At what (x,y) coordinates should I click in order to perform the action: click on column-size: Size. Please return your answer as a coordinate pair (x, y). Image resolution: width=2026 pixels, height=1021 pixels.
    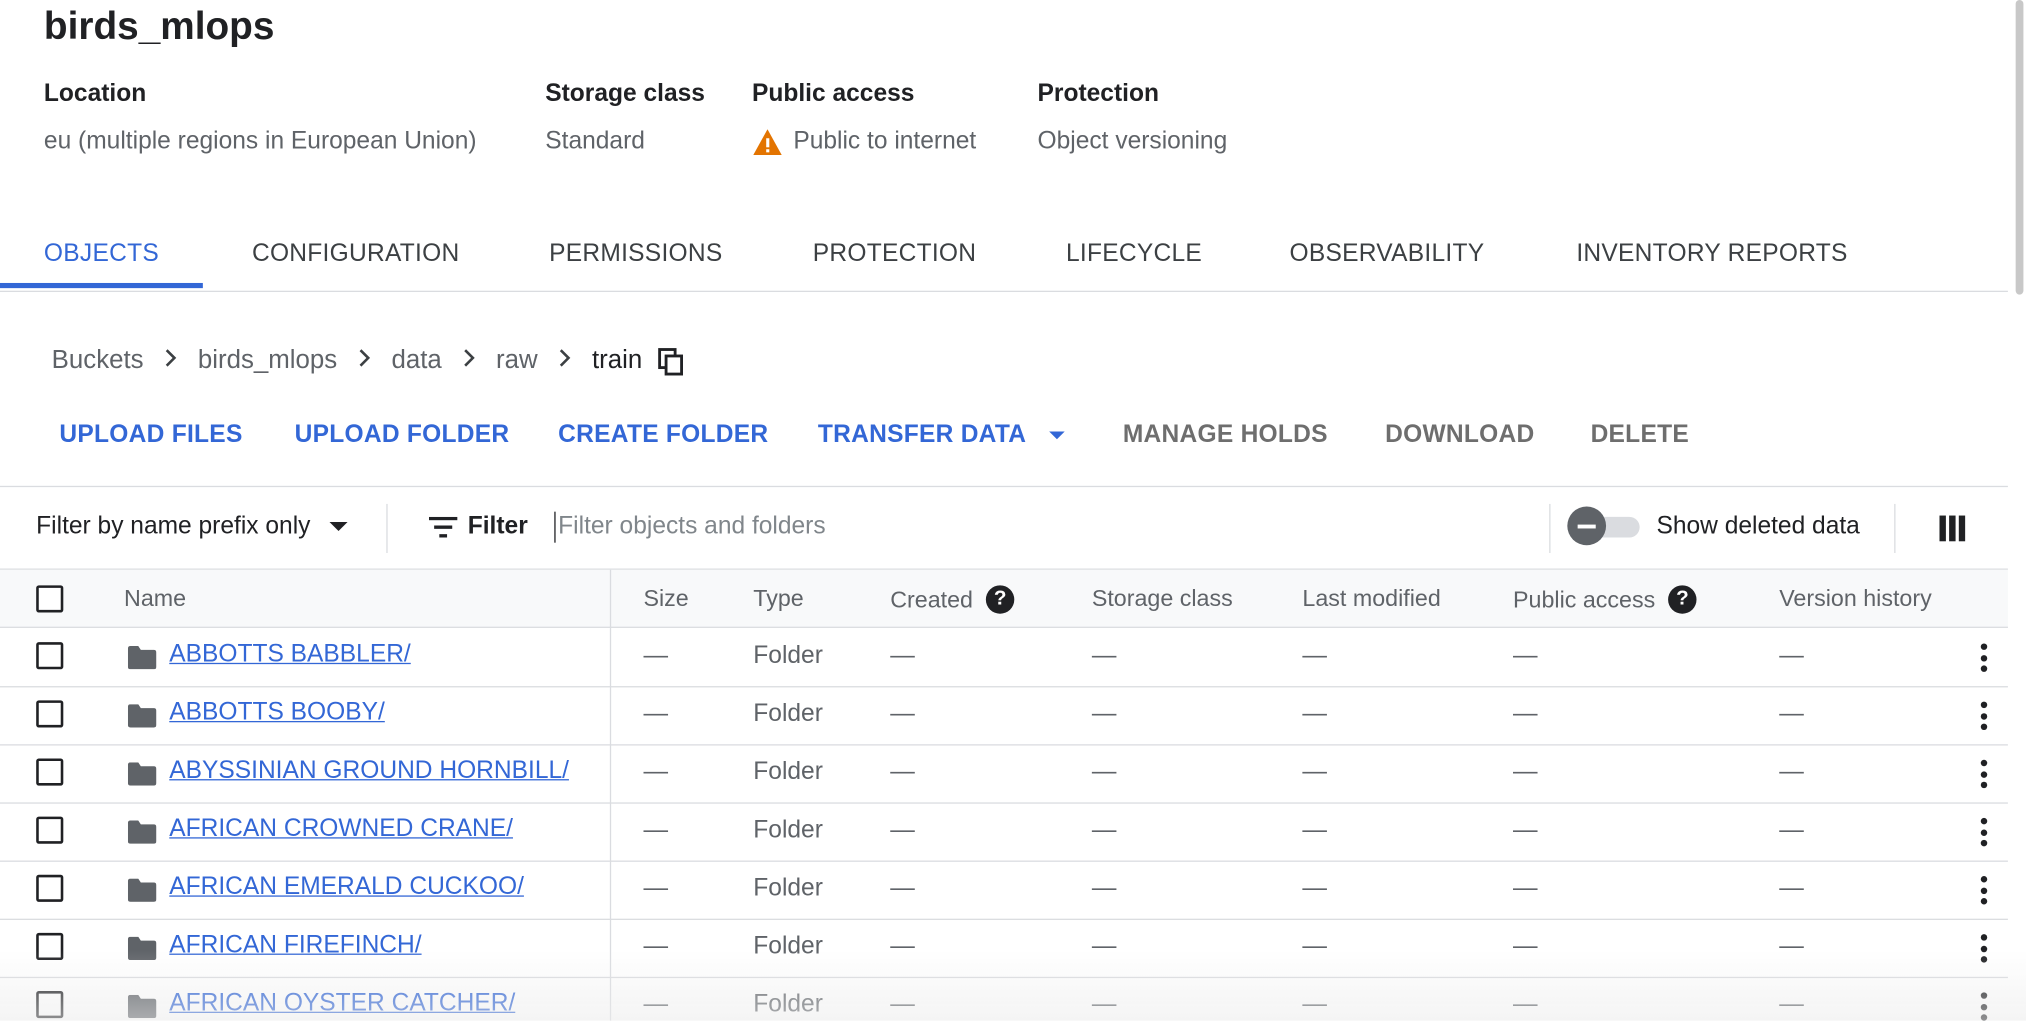
    Looking at the image, I should click on (665, 598).